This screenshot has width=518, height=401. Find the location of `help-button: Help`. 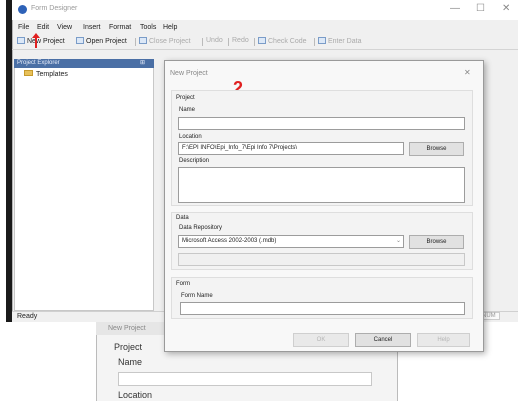

help-button: Help is located at coordinates (443, 340).